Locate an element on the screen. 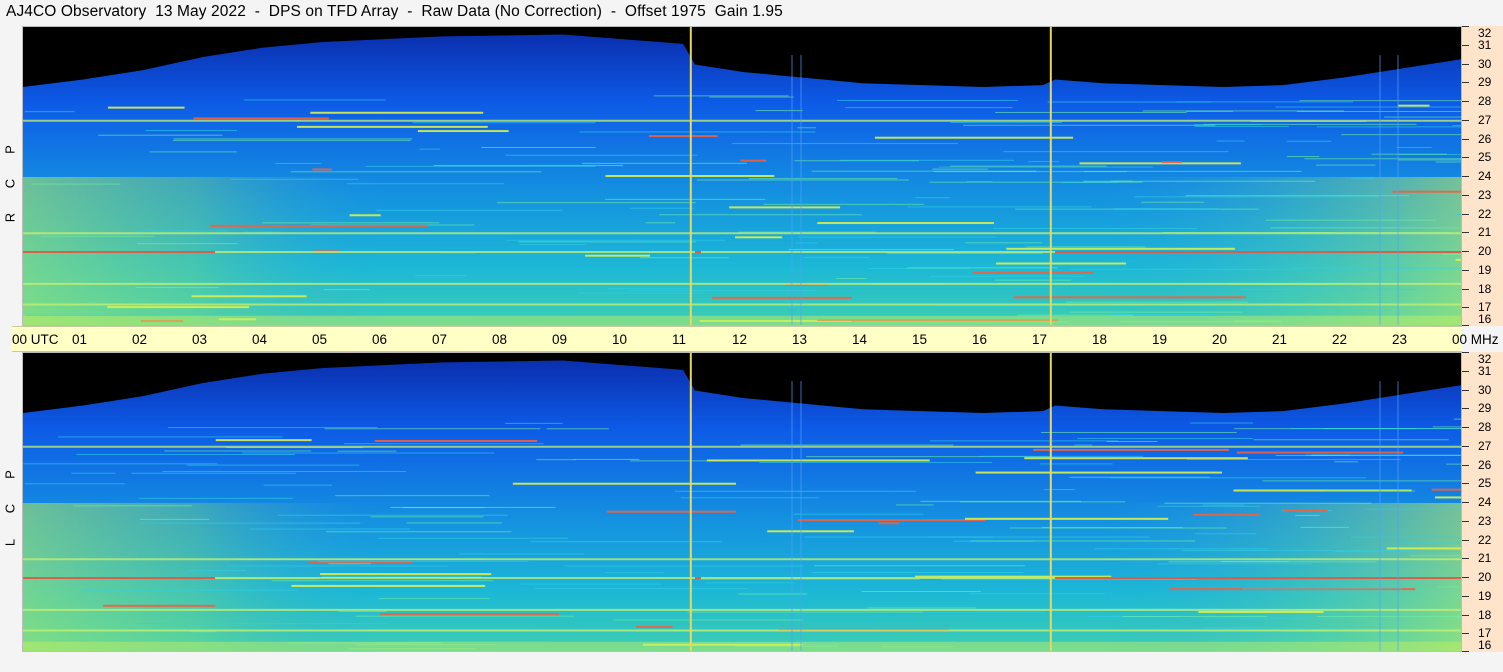  frequency-tick-label: 19 is located at coordinates (1485, 595).